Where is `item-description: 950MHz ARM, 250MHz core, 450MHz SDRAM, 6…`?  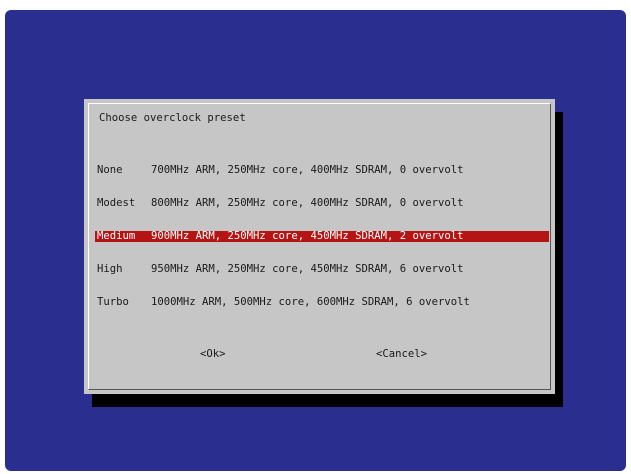 item-description: 950MHz ARM, 250MHz core, 450MHz SDRAM, 6… is located at coordinates (307, 269).